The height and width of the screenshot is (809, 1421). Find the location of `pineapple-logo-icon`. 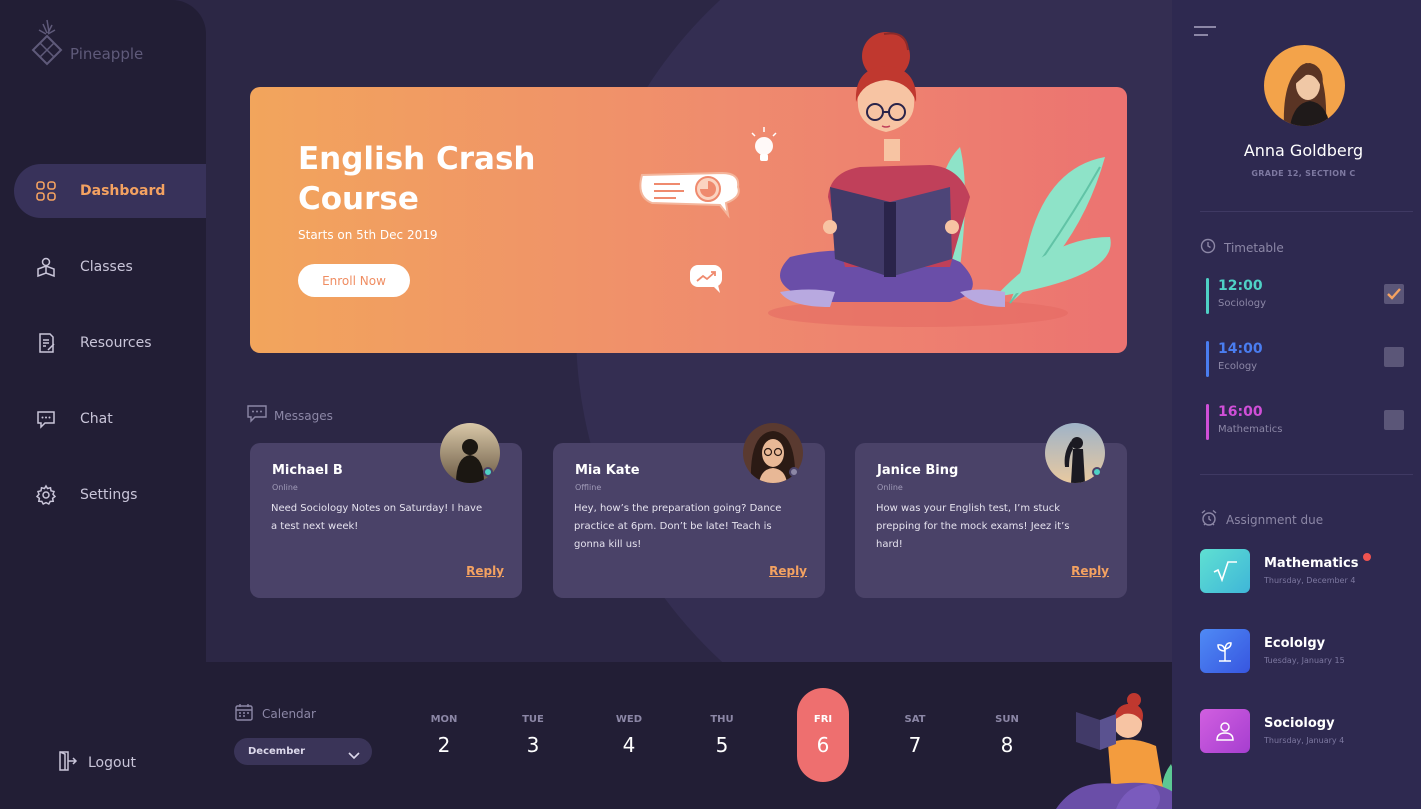

pineapple-logo-icon is located at coordinates (47, 42).